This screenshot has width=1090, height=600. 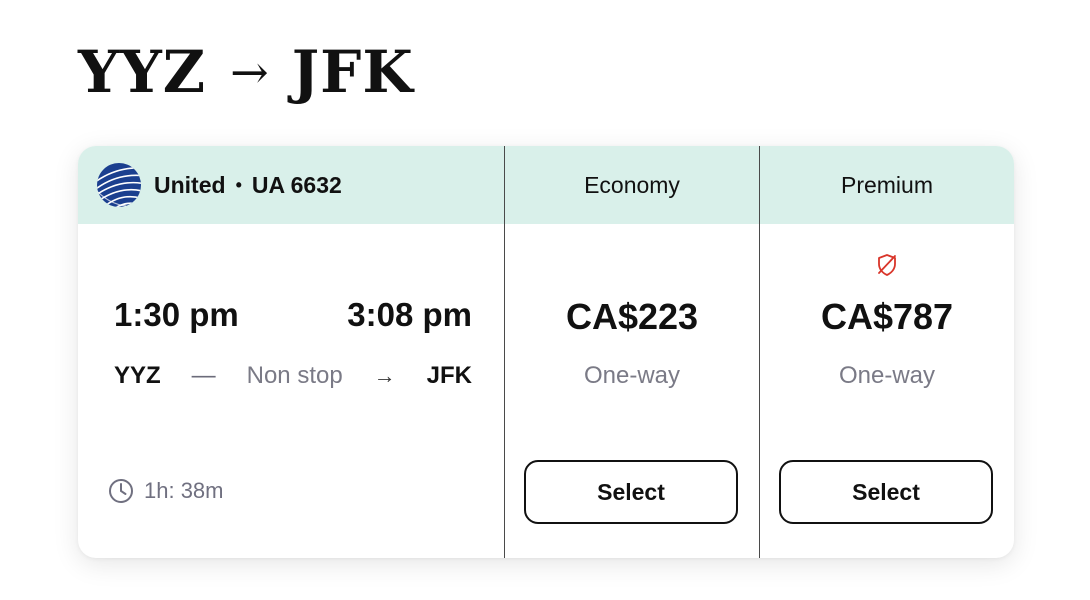 What do you see at coordinates (352, 72) in the screenshot?
I see `destination-code: JFK` at bounding box center [352, 72].